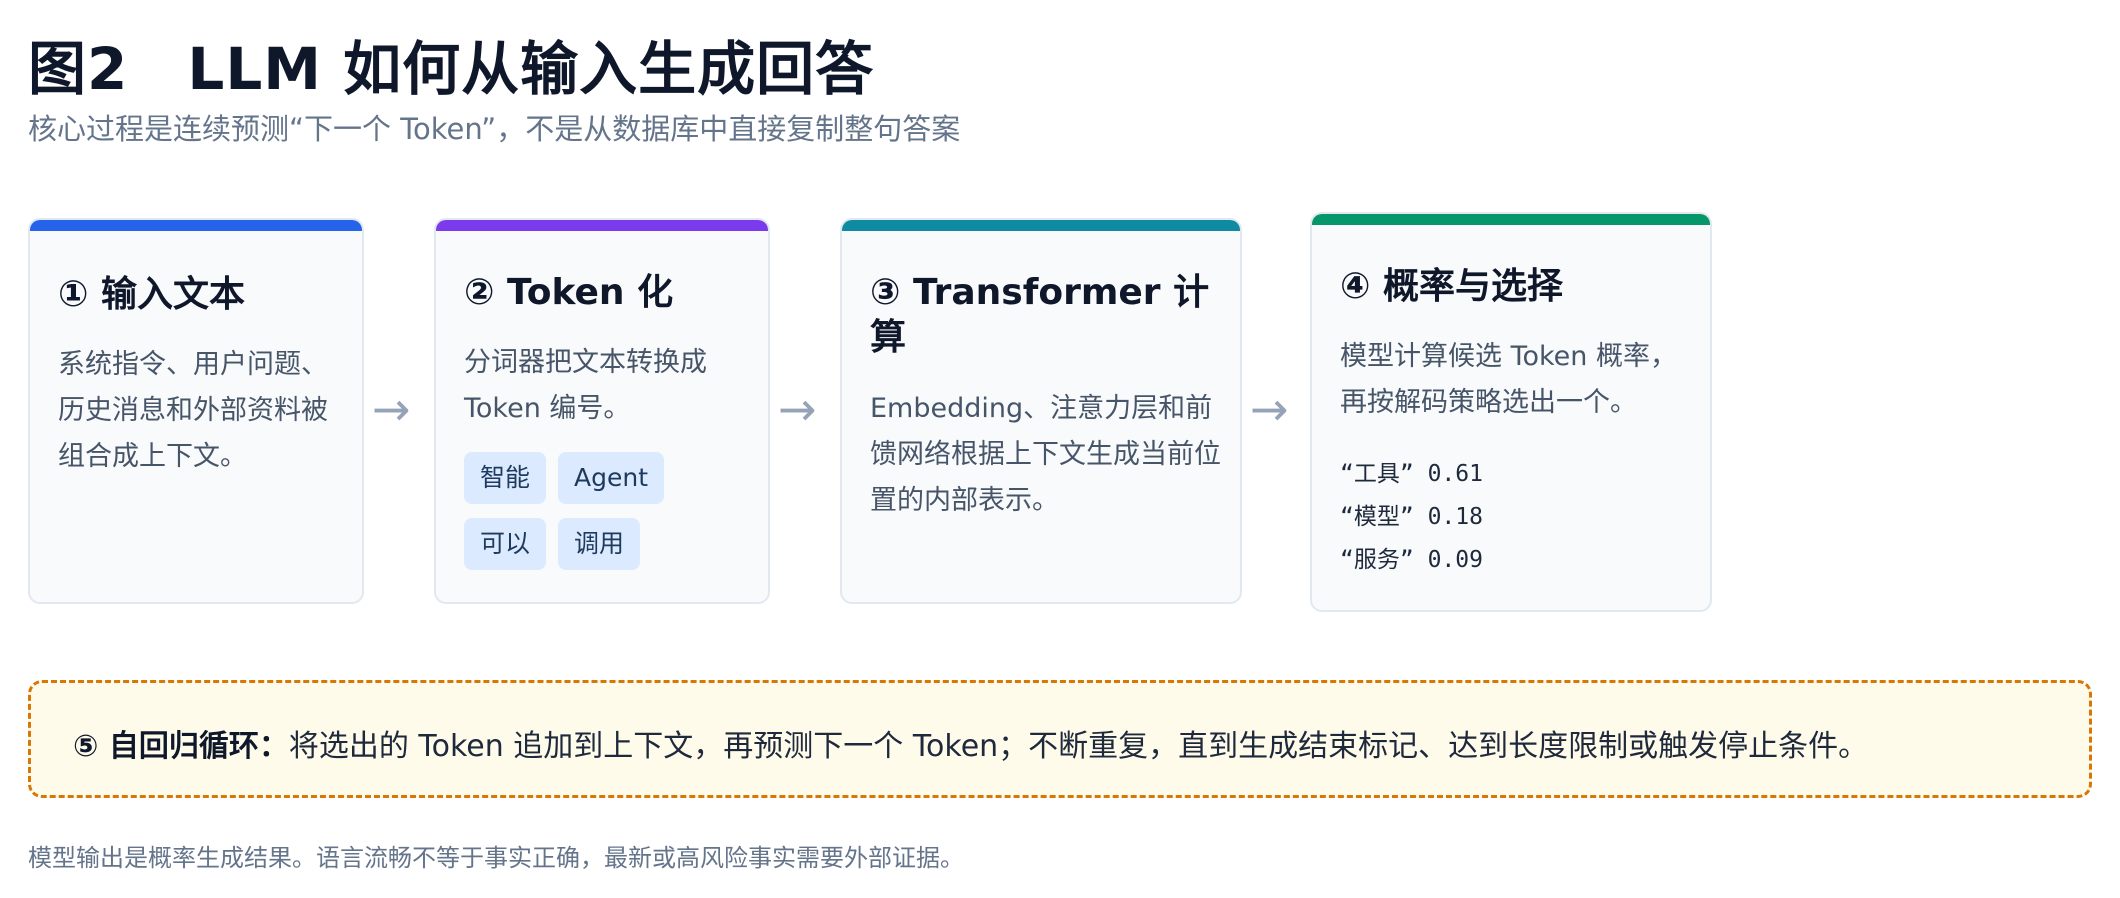 This screenshot has height=898, width=2120. I want to click on candidate-probability: “模型” 0.18, so click(1411, 514).